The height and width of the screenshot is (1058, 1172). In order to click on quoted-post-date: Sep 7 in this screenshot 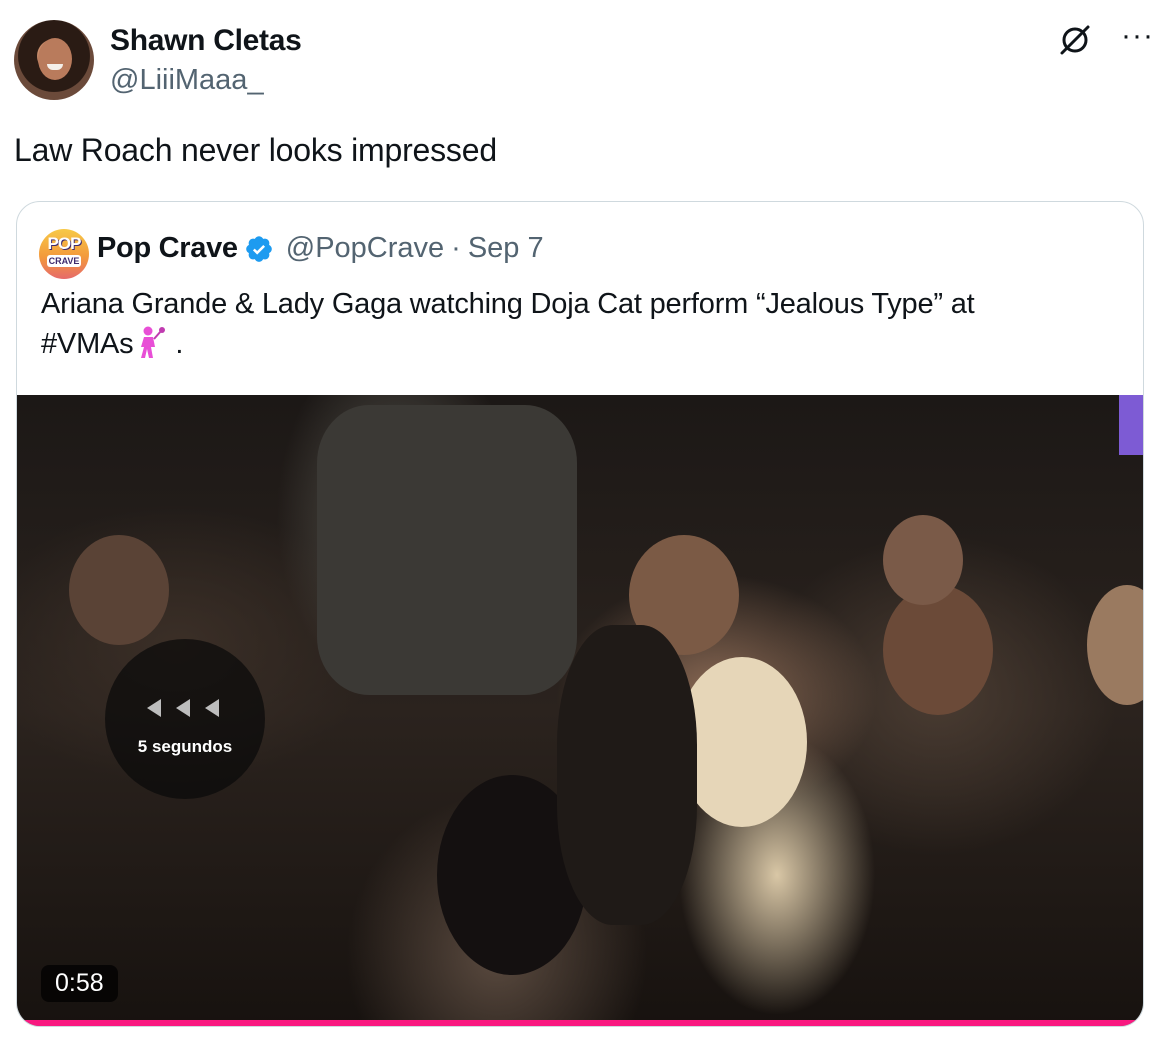, I will do `click(506, 248)`.